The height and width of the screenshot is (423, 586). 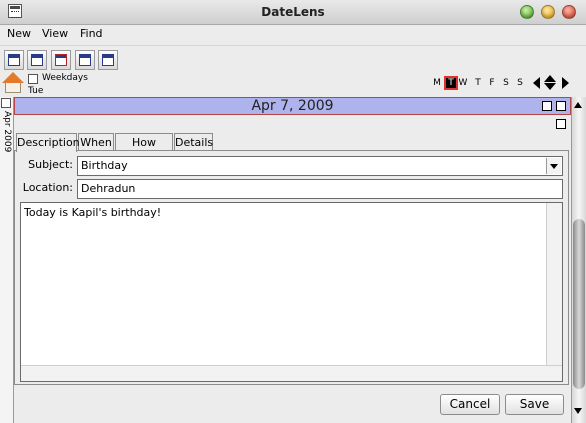 What do you see at coordinates (96, 142) in the screenshot?
I see `tab-when: When` at bounding box center [96, 142].